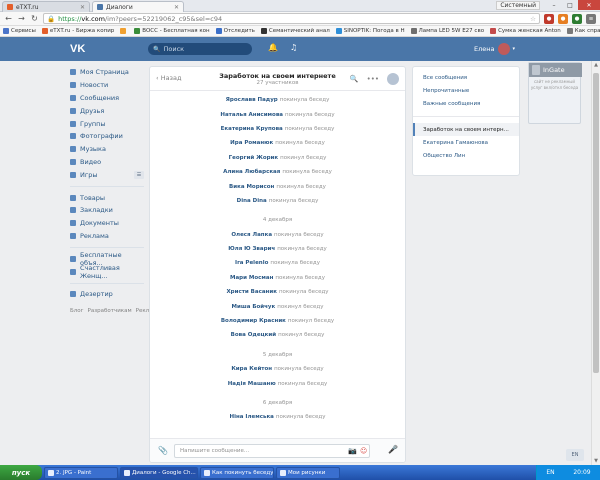 The height and width of the screenshot is (480, 600). I want to click on bookmark-star-icon: ☆, so click(533, 19).